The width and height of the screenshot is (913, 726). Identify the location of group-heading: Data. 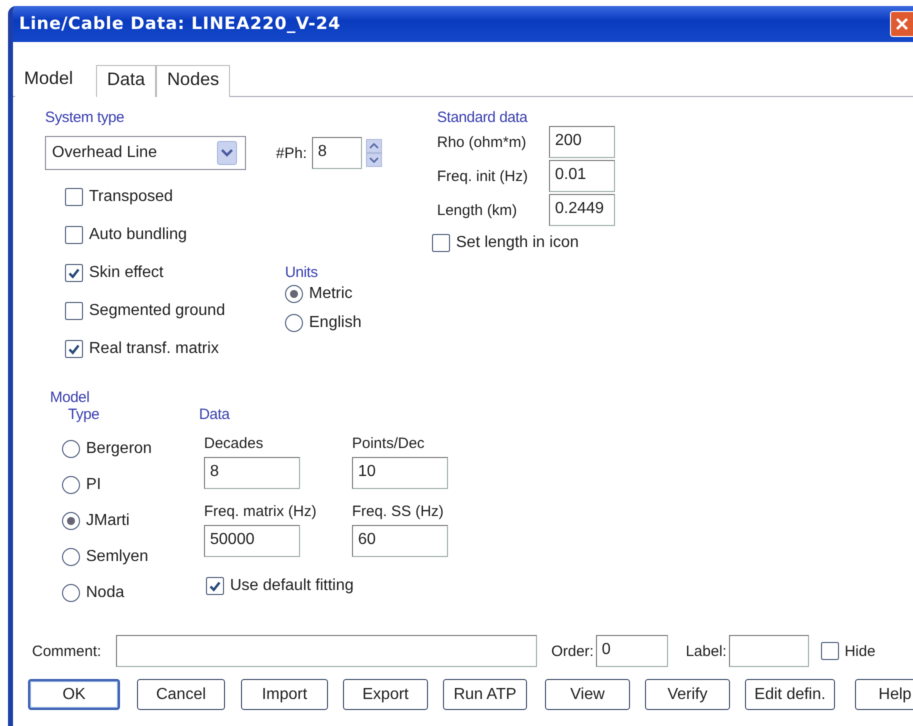
(215, 414).